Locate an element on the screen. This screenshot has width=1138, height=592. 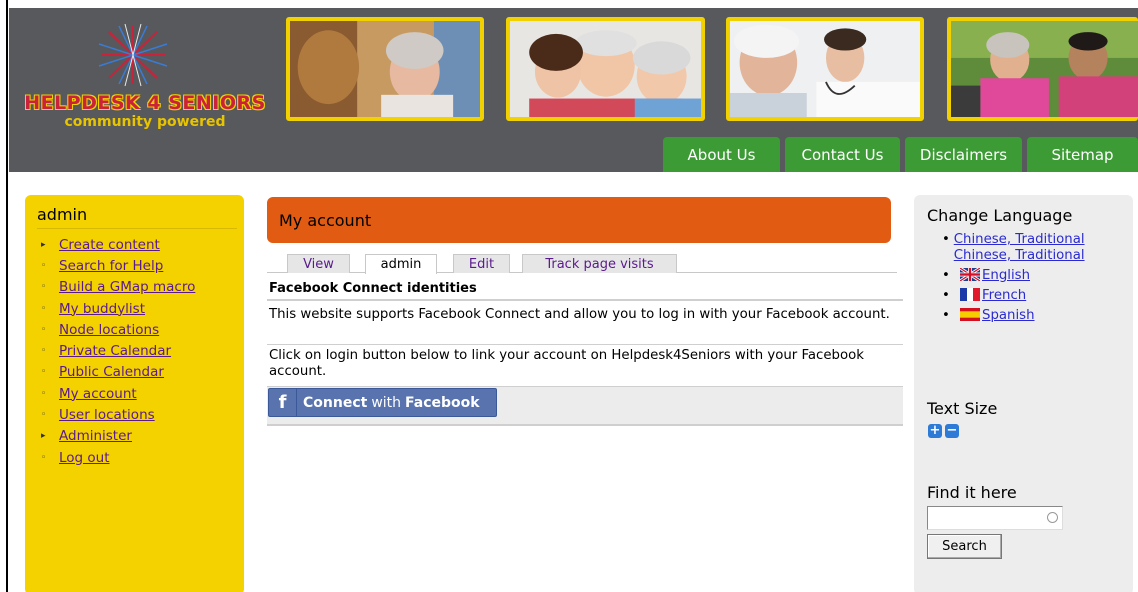
menu-item-create-content: ▸ Create content is located at coordinates (118, 244).